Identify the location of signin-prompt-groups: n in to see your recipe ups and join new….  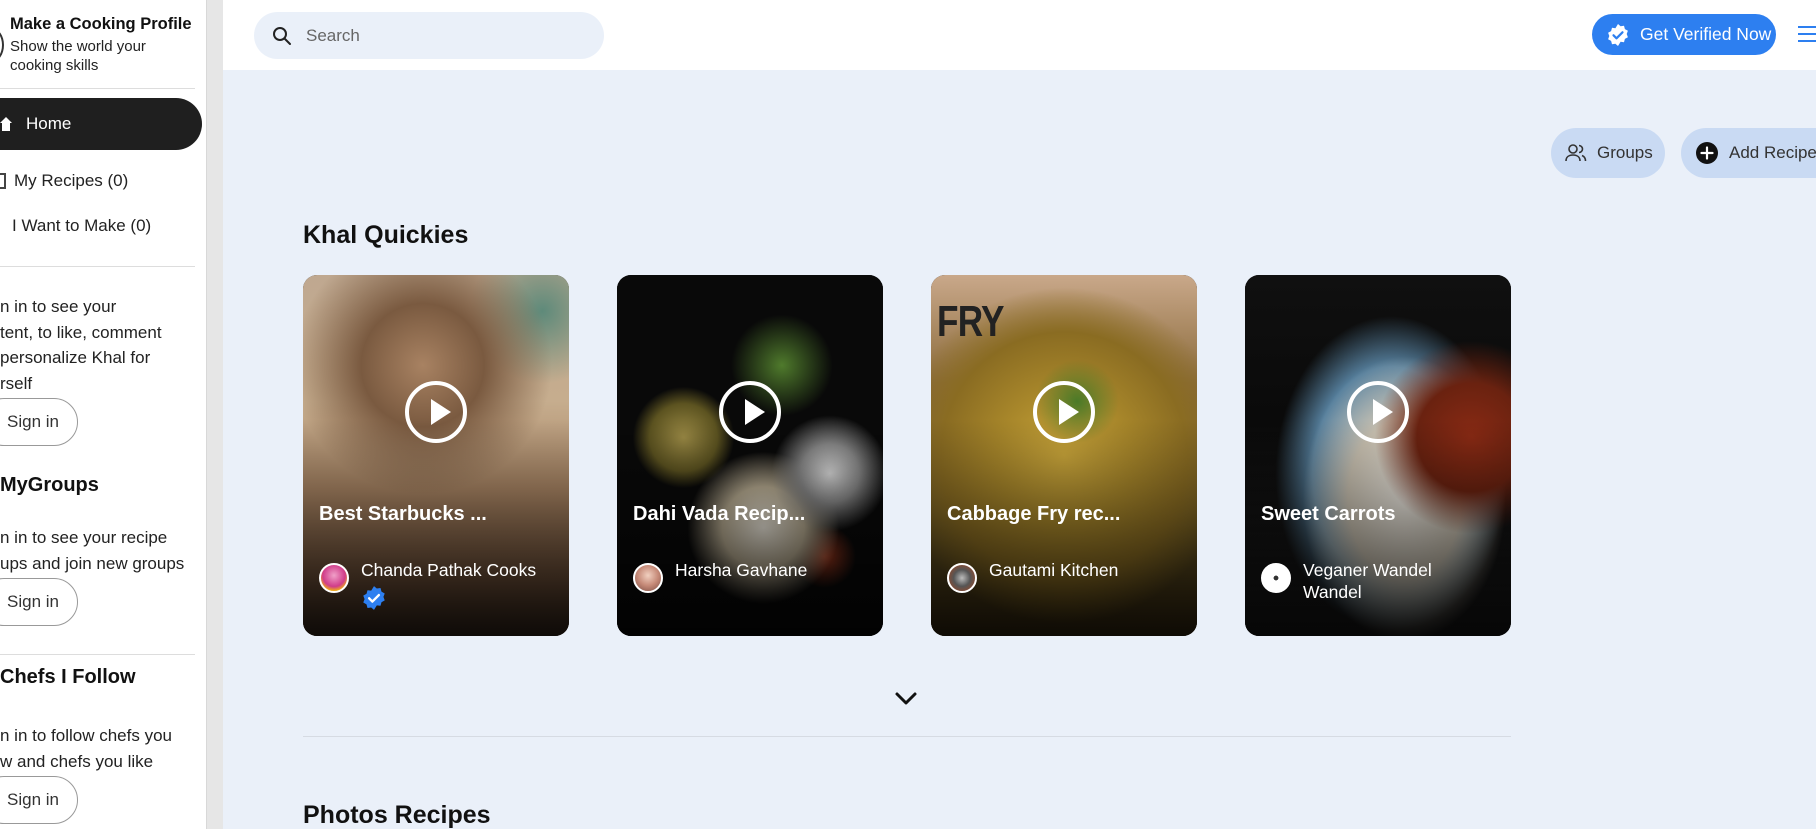
(100, 550).